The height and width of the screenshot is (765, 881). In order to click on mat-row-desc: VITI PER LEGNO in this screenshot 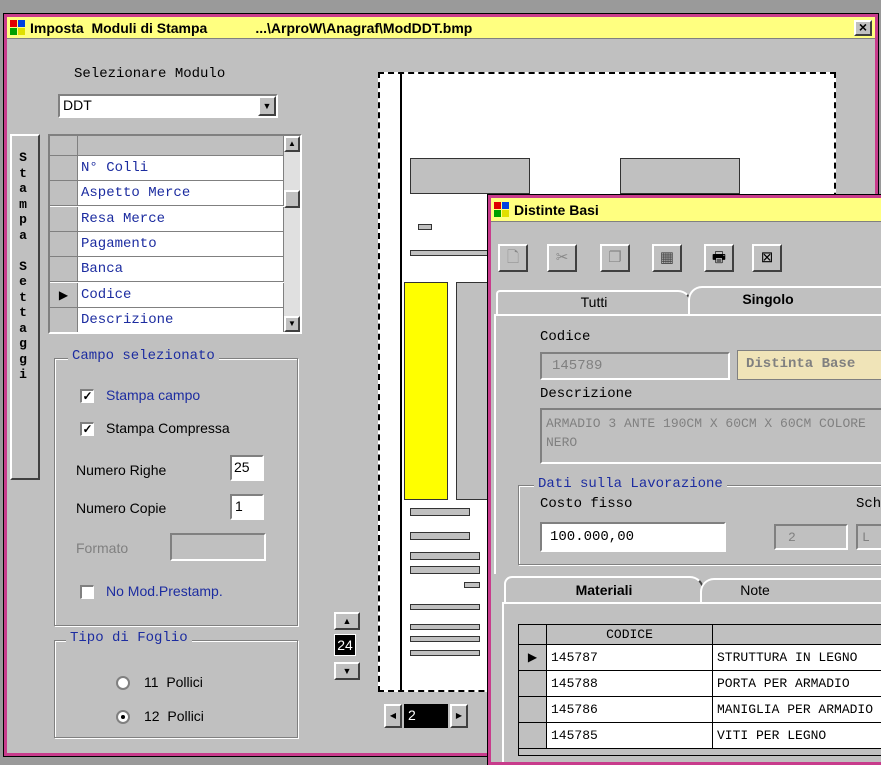, I will do `click(797, 736)`.